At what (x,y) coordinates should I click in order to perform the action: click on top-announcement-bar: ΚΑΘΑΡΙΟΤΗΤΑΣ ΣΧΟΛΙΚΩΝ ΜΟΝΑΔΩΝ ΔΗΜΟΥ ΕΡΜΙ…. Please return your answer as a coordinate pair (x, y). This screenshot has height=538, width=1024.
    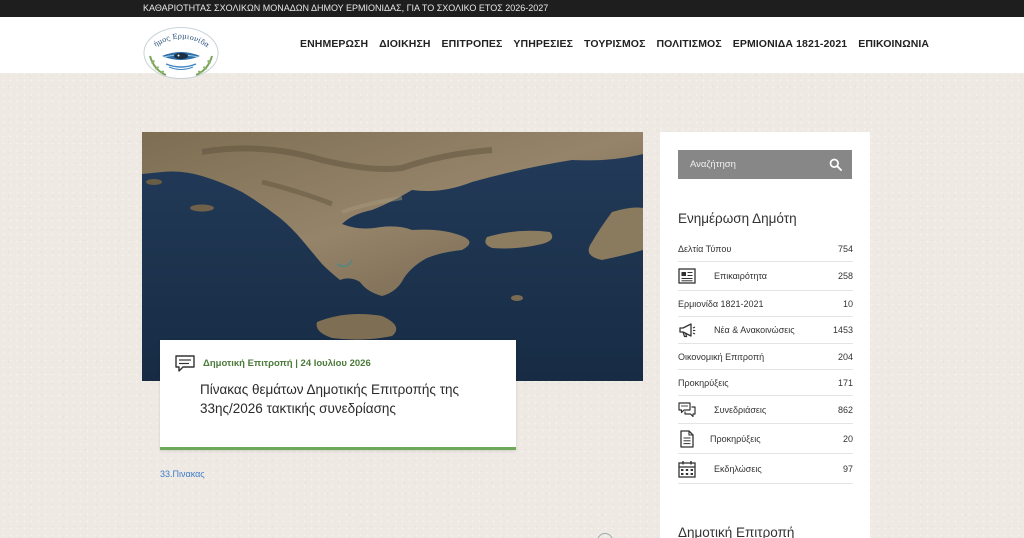
    Looking at the image, I should click on (512, 8).